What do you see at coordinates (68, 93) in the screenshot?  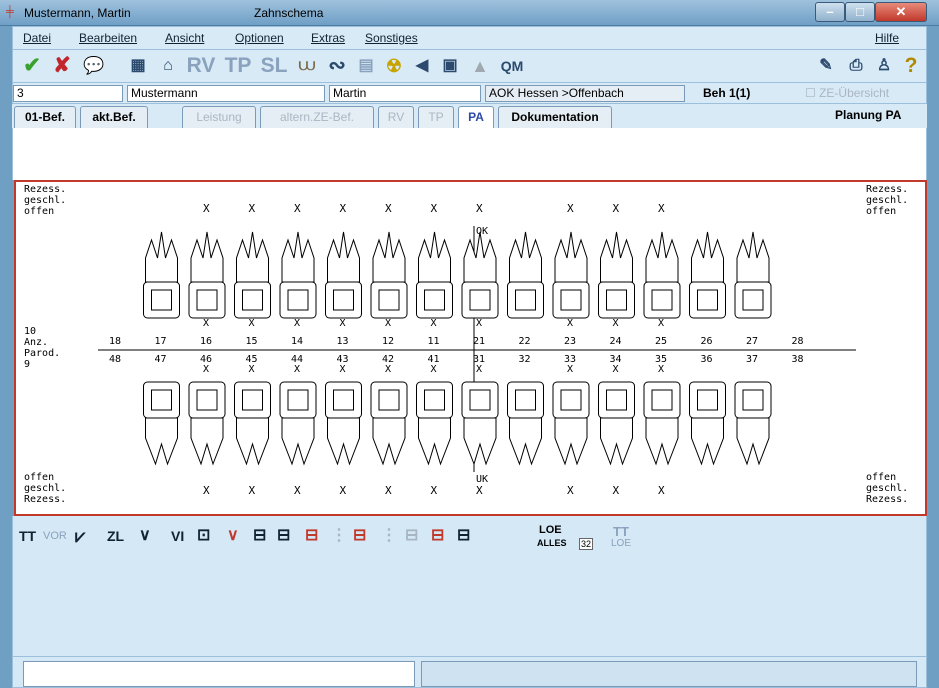 I see `patient-id-field: 3` at bounding box center [68, 93].